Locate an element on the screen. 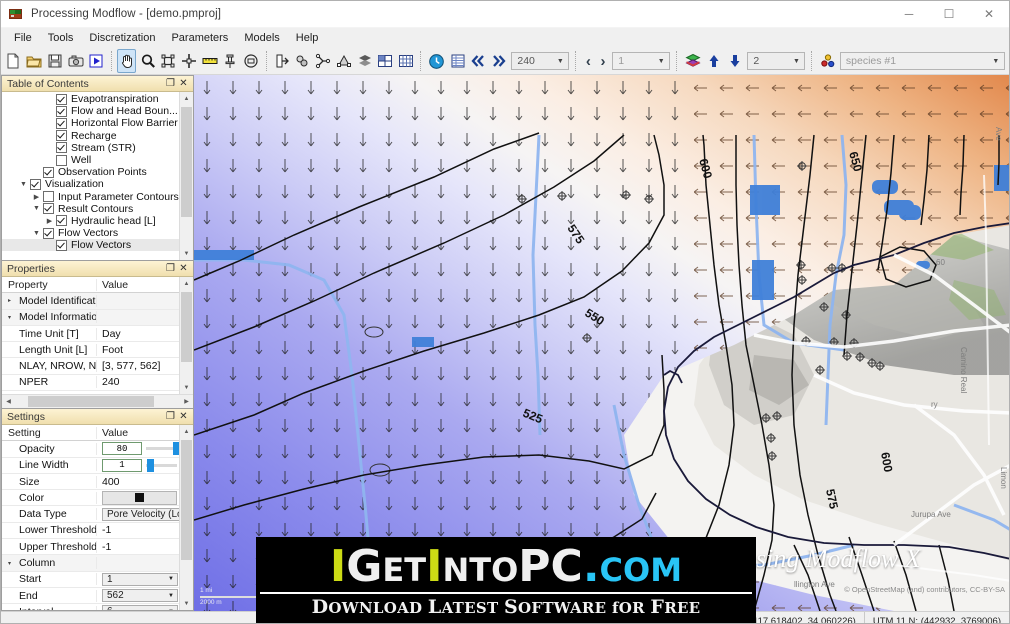  setting-row: Line Width 1 is located at coordinates (91, 466).